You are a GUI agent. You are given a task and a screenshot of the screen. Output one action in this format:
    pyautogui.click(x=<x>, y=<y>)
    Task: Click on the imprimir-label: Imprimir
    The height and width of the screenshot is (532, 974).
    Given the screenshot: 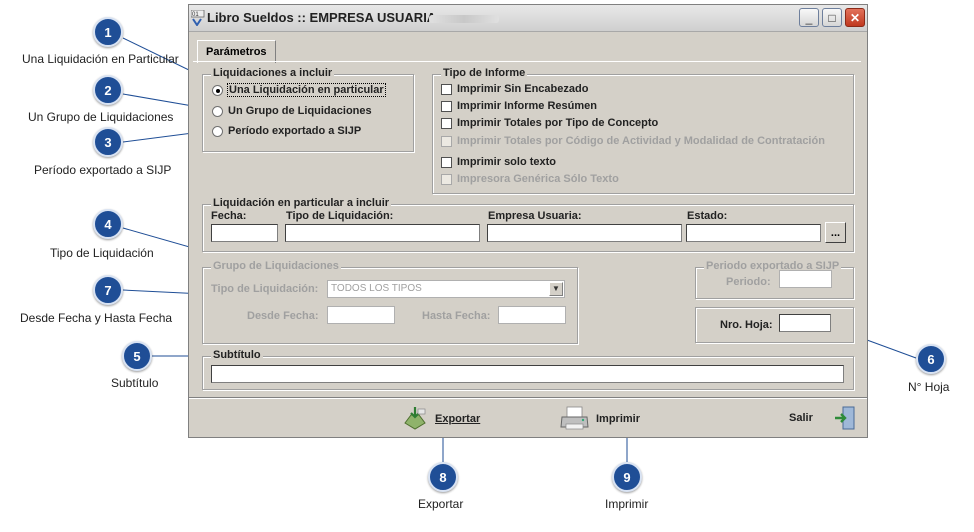 What is the action you would take?
    pyautogui.click(x=618, y=419)
    